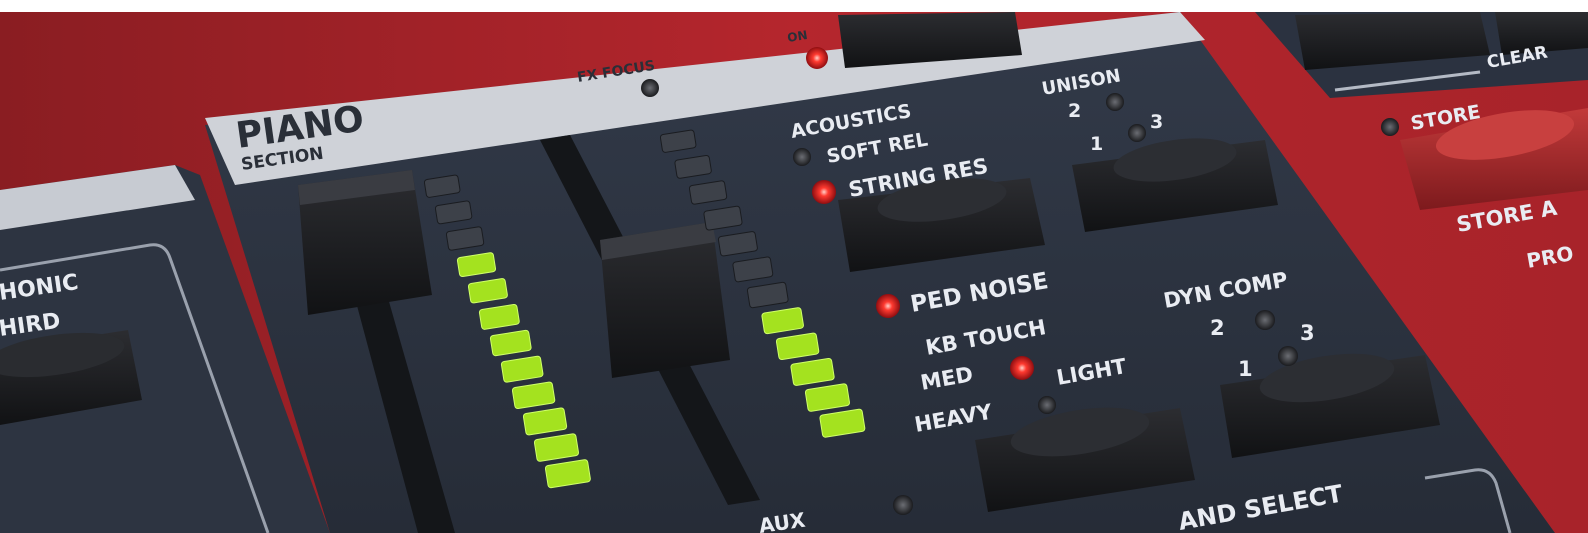 This screenshot has width=1588, height=533. Describe the element at coordinates (888, 306) in the screenshot. I see `ped-noise-led` at that location.